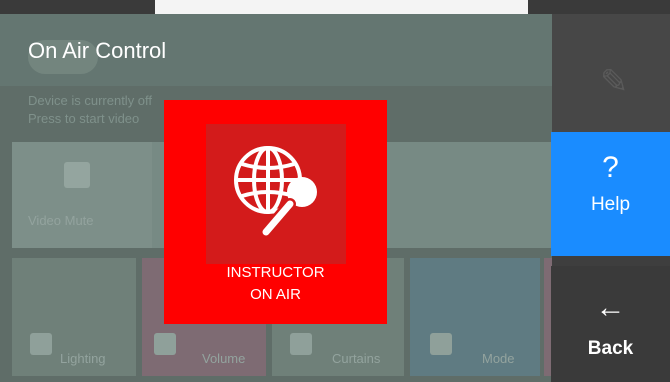 Image resolution: width=670 pixels, height=382 pixels. What do you see at coordinates (498, 358) in the screenshot?
I see `mode-label: Mode` at bounding box center [498, 358].